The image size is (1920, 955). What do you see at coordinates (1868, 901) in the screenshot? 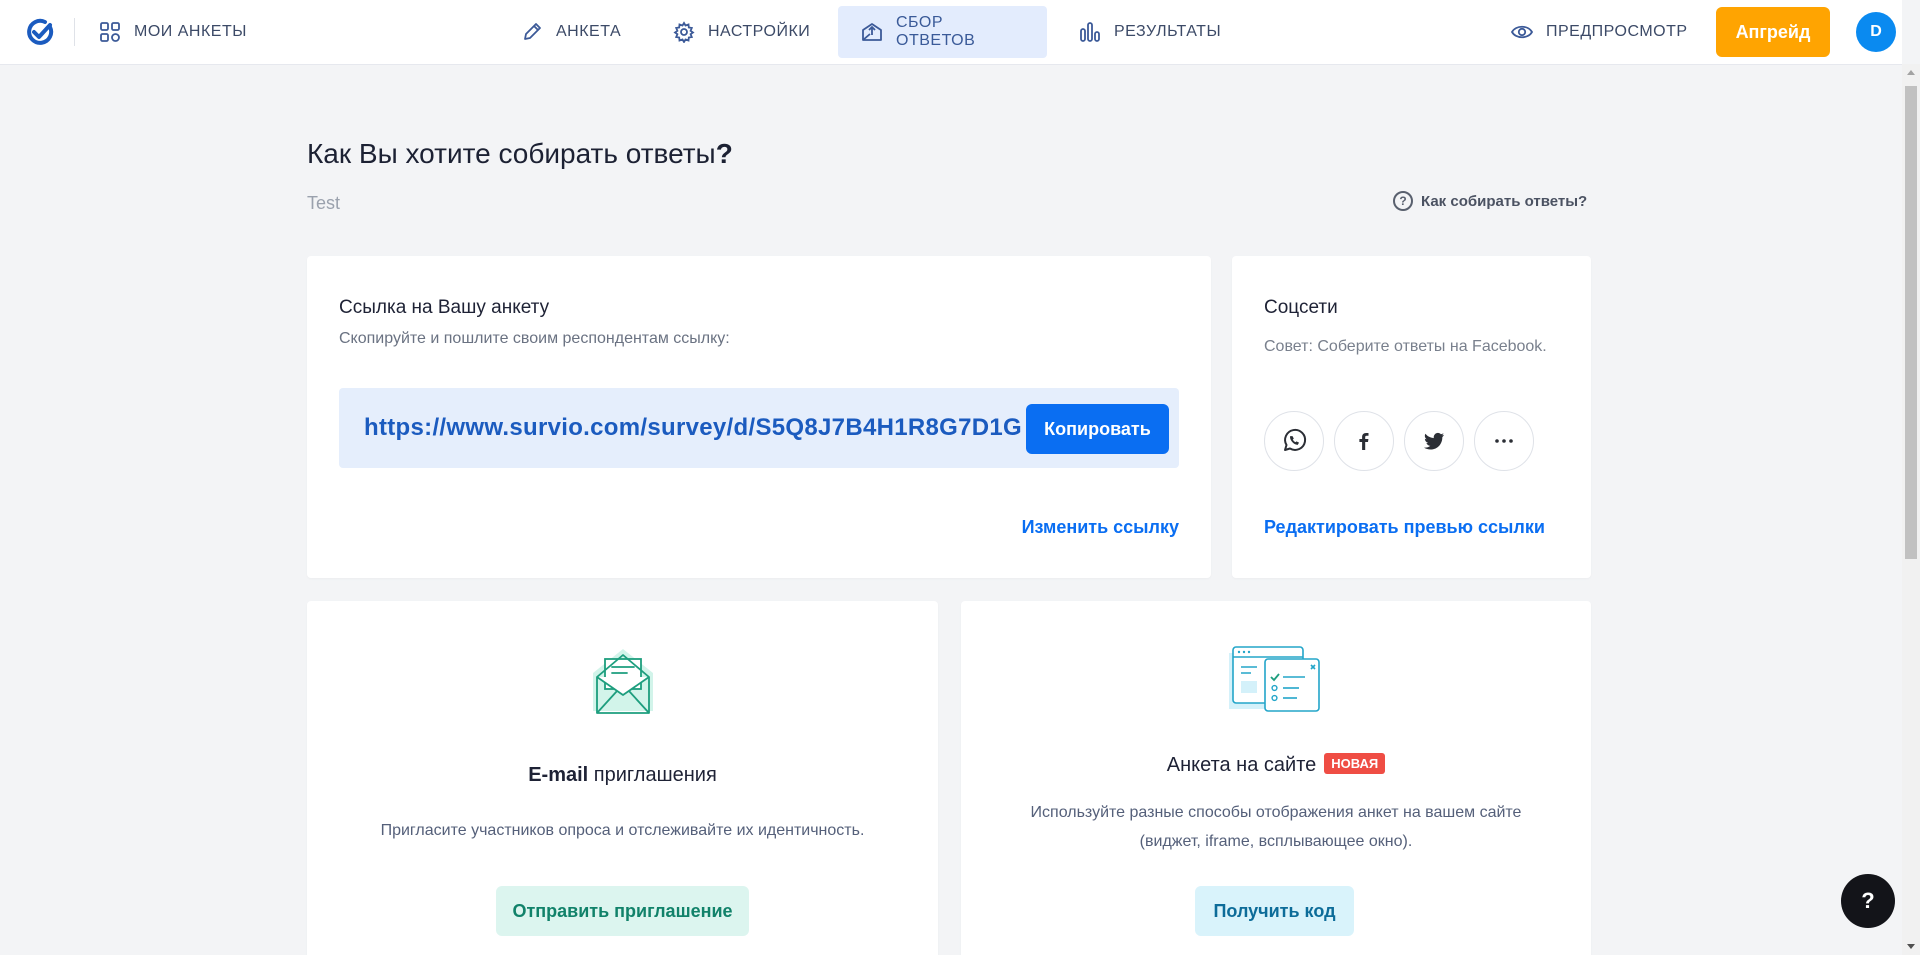
I see `help-chat-button: ?` at bounding box center [1868, 901].